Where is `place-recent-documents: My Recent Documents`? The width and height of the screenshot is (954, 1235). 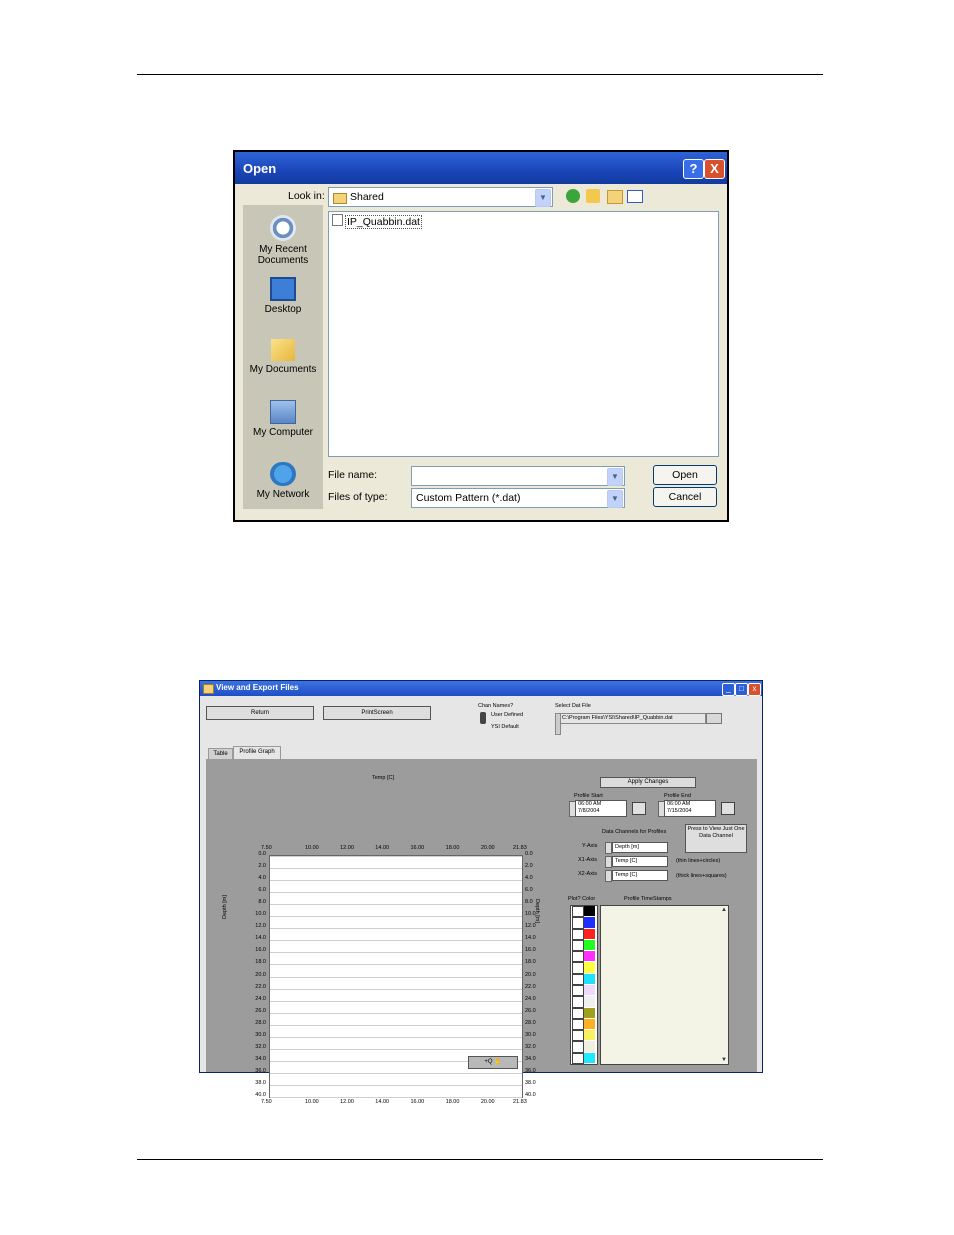
place-recent-documents: My Recent Documents is located at coordinates (283, 240).